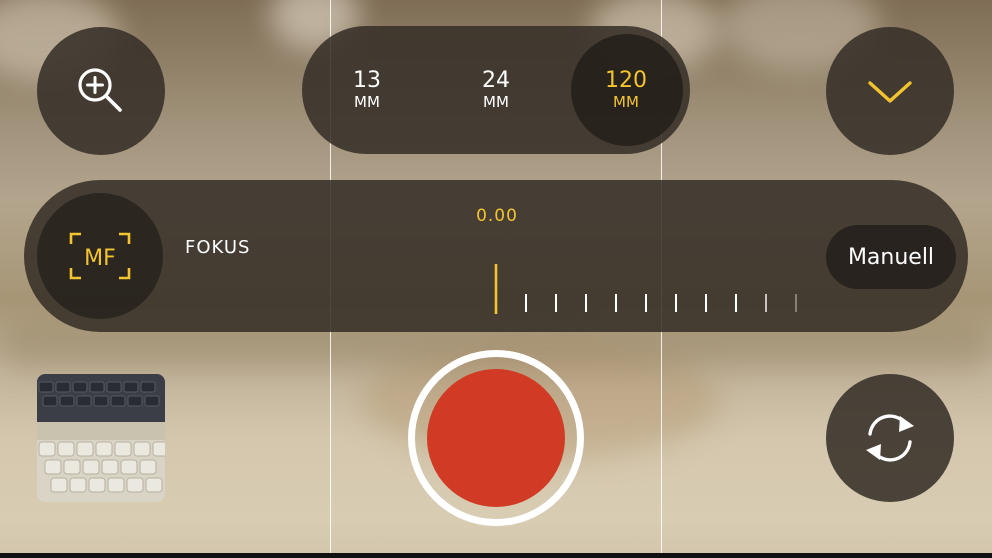 The width and height of the screenshot is (992, 558). What do you see at coordinates (367, 80) in the screenshot?
I see `lens-focal-length: 13` at bounding box center [367, 80].